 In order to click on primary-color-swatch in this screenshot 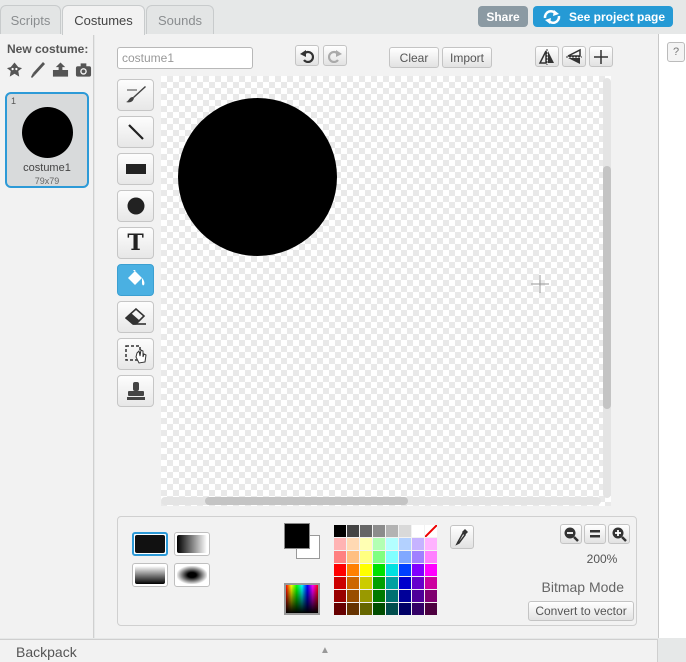, I will do `click(297, 536)`.